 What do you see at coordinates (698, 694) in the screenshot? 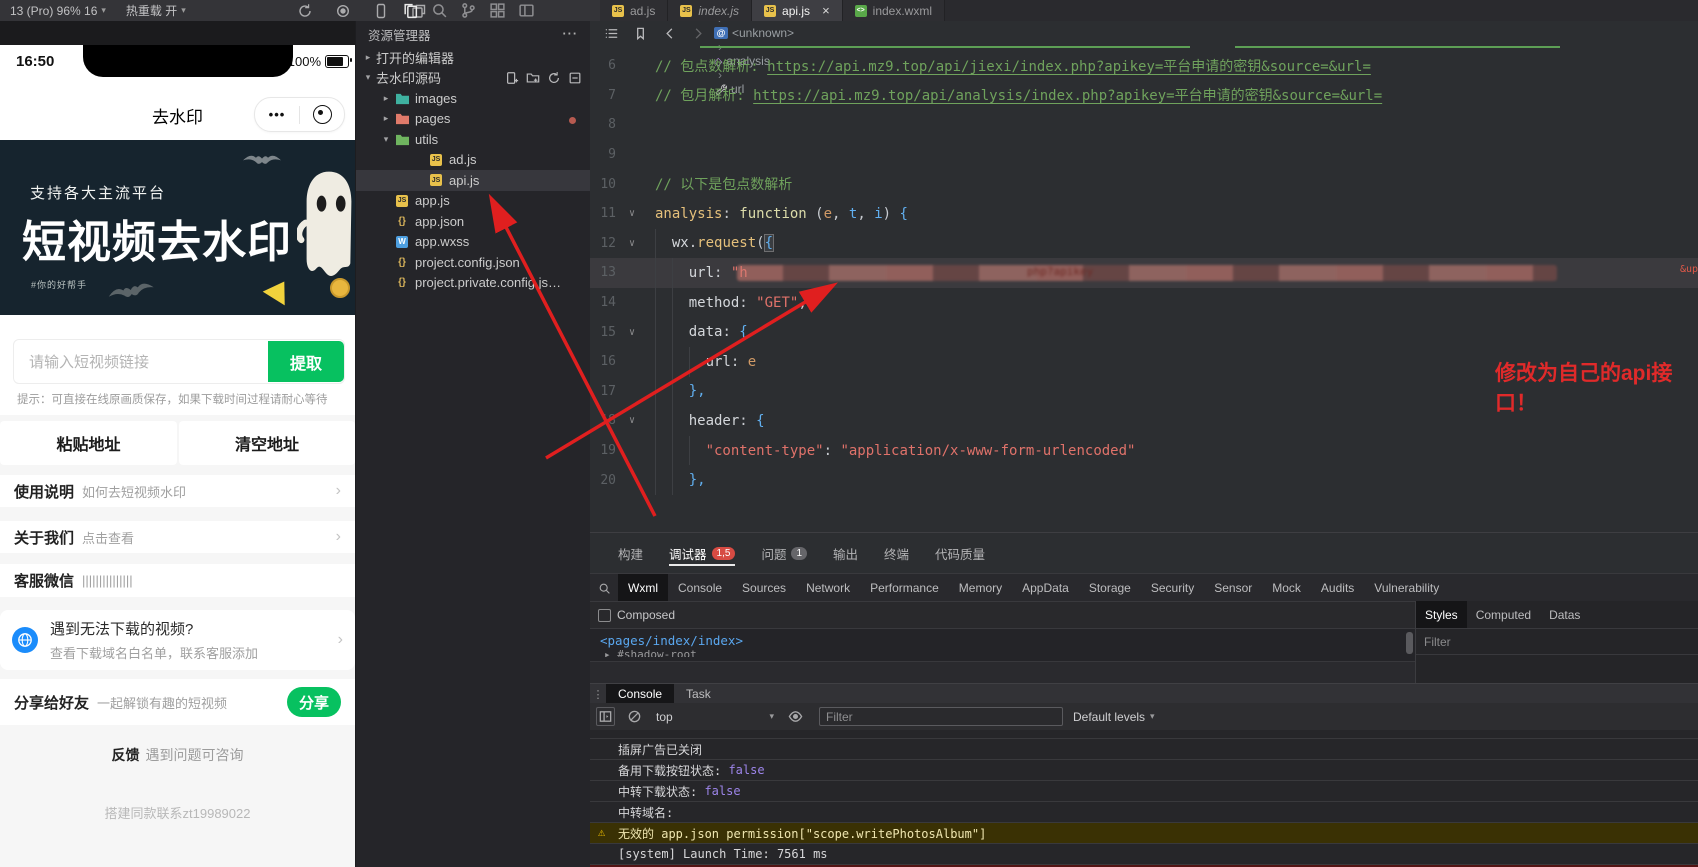
I see `console-tab-task: Task` at bounding box center [698, 694].